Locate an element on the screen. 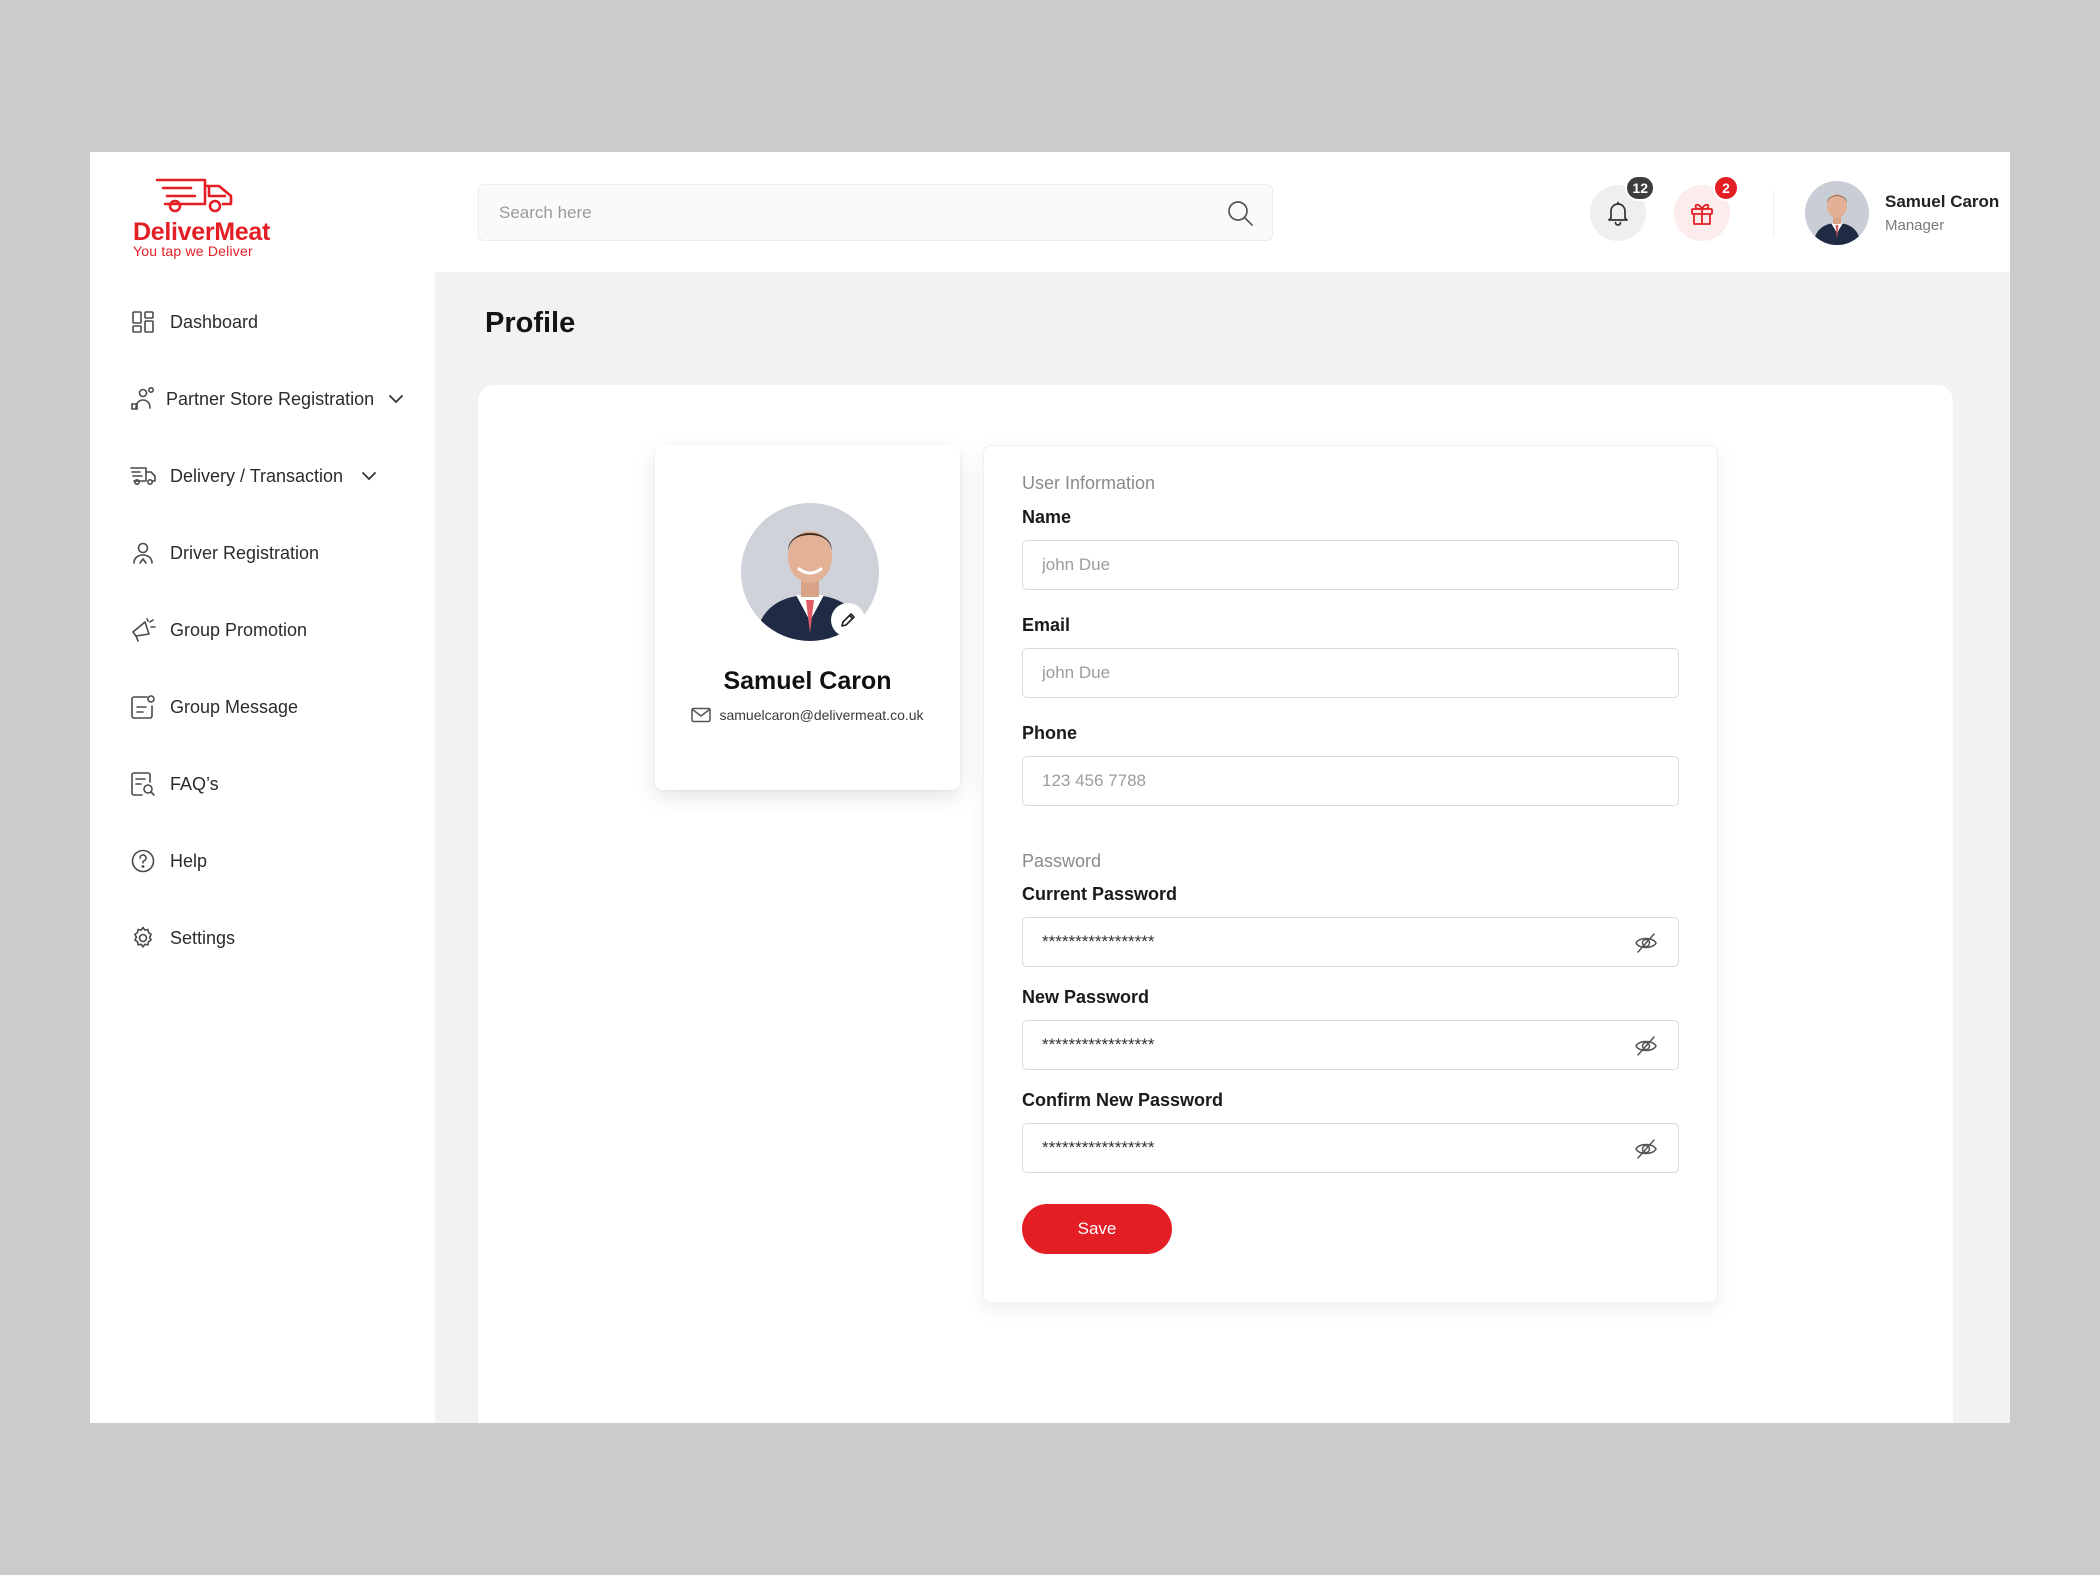 This screenshot has width=2100, height=1575. name-input is located at coordinates (1350, 565).